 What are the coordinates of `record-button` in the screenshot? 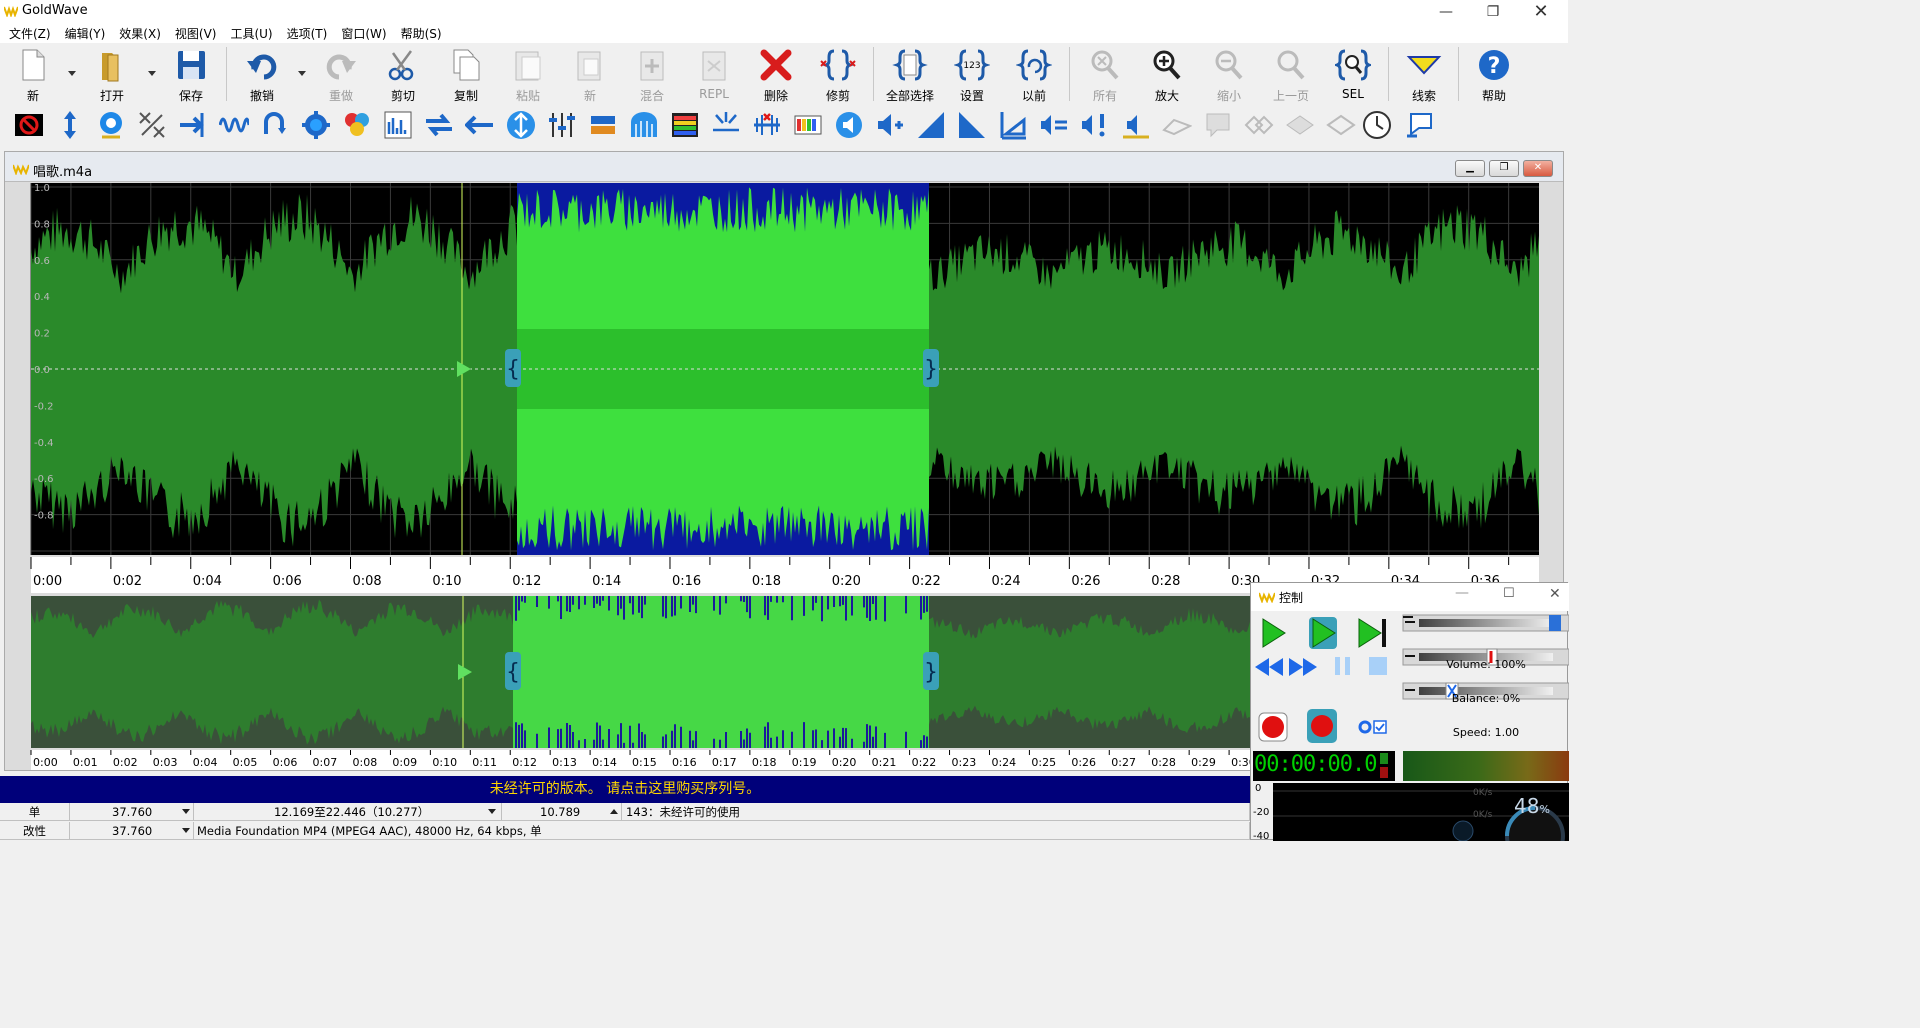 It's located at (1273, 727).